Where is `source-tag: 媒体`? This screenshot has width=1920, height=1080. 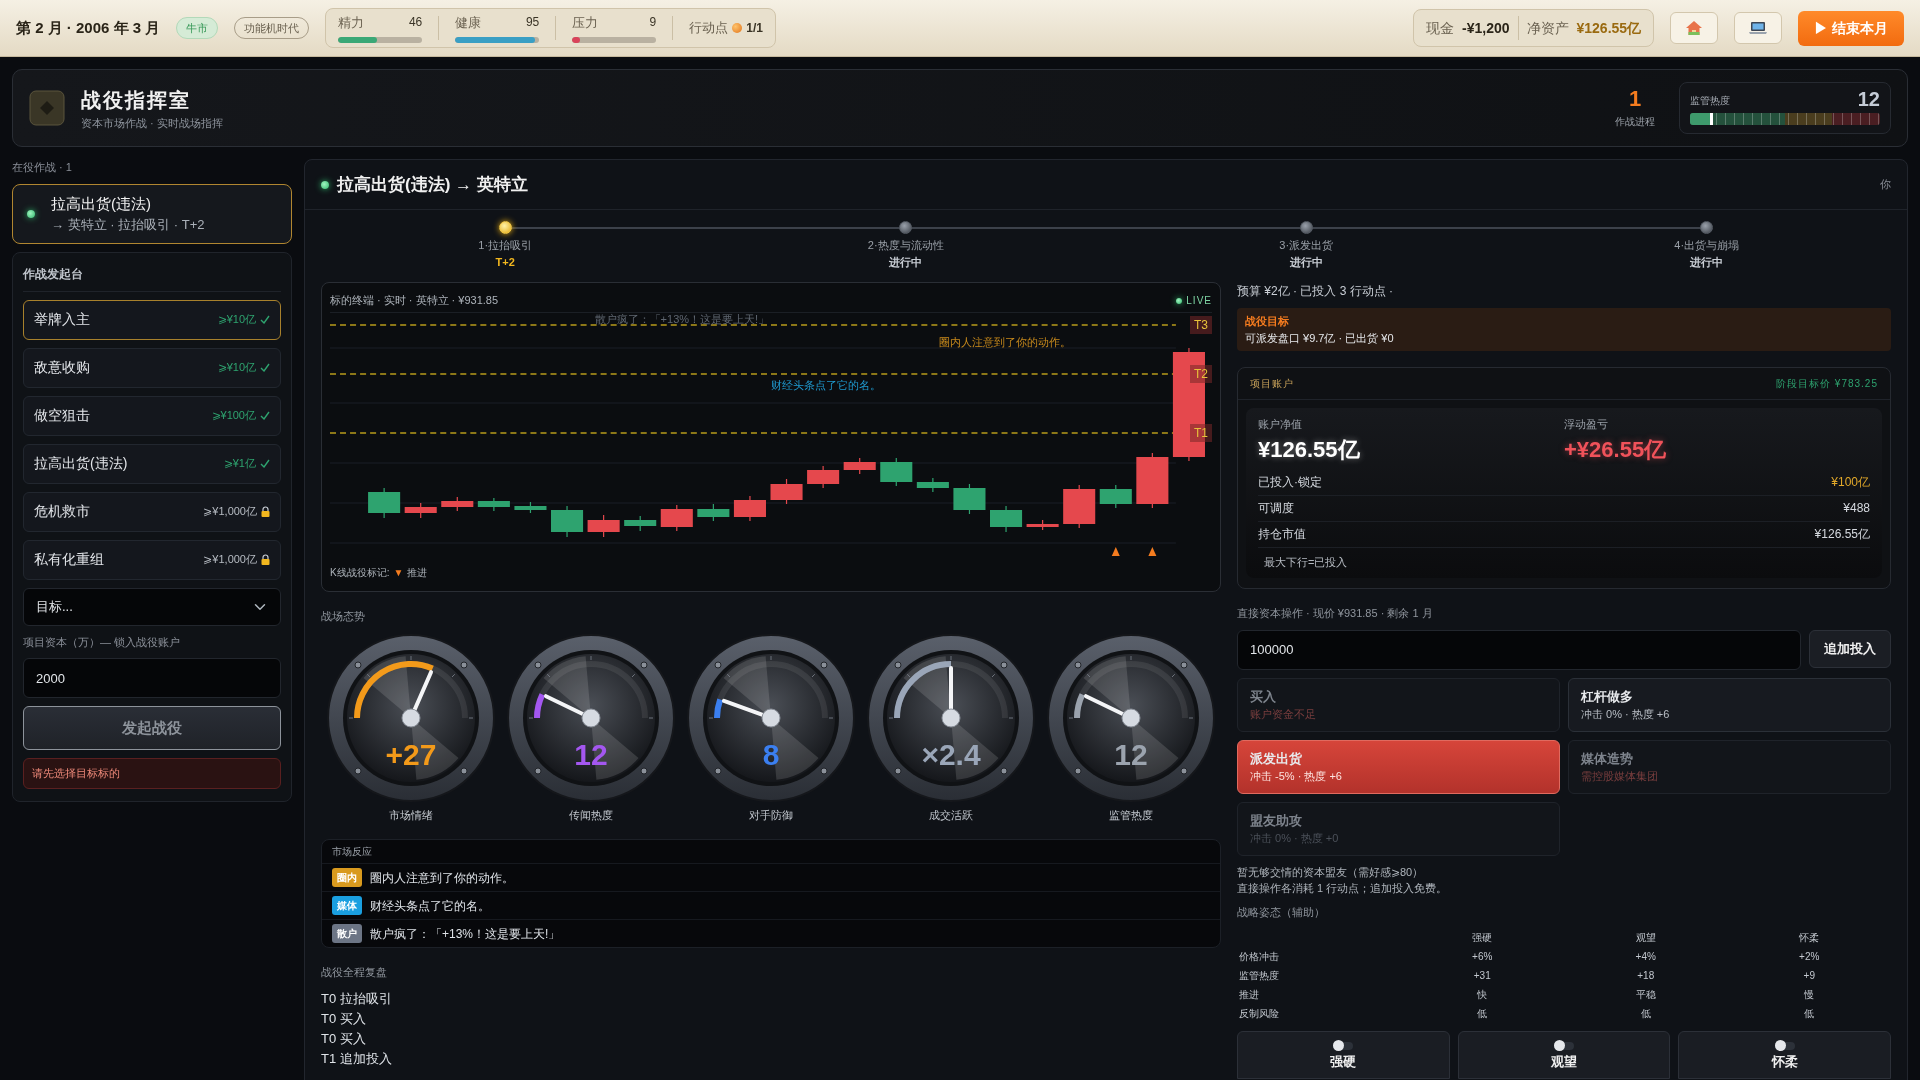
source-tag: 媒体 is located at coordinates (347, 905).